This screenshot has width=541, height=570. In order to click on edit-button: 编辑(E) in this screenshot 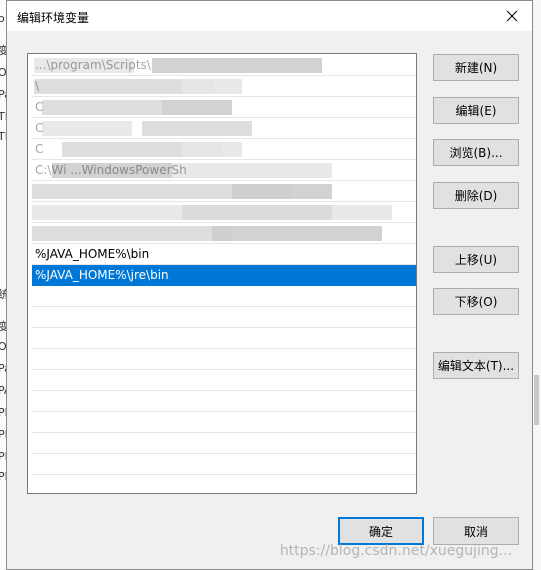, I will do `click(476, 110)`.